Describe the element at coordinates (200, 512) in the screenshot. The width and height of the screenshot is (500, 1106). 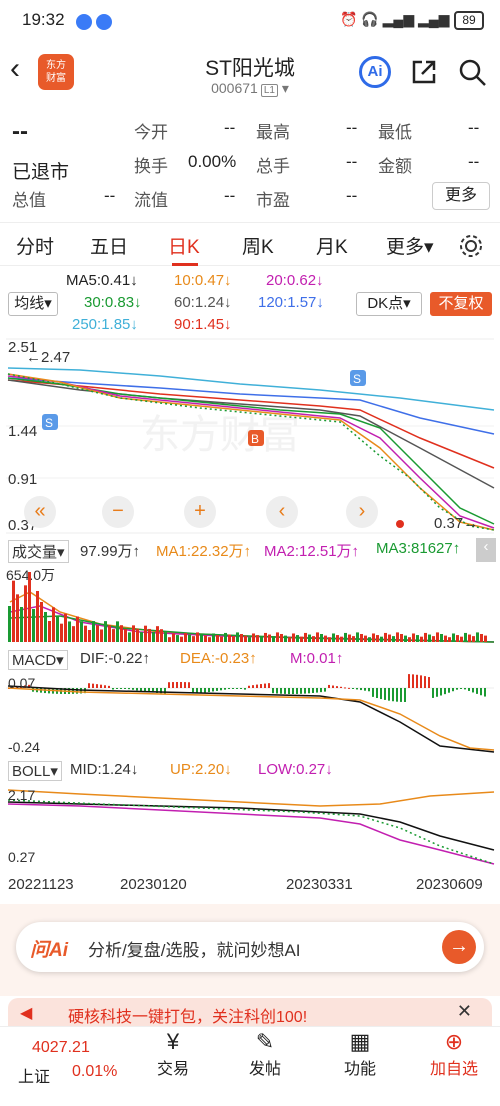
I see `zoom-in-button: +` at that location.